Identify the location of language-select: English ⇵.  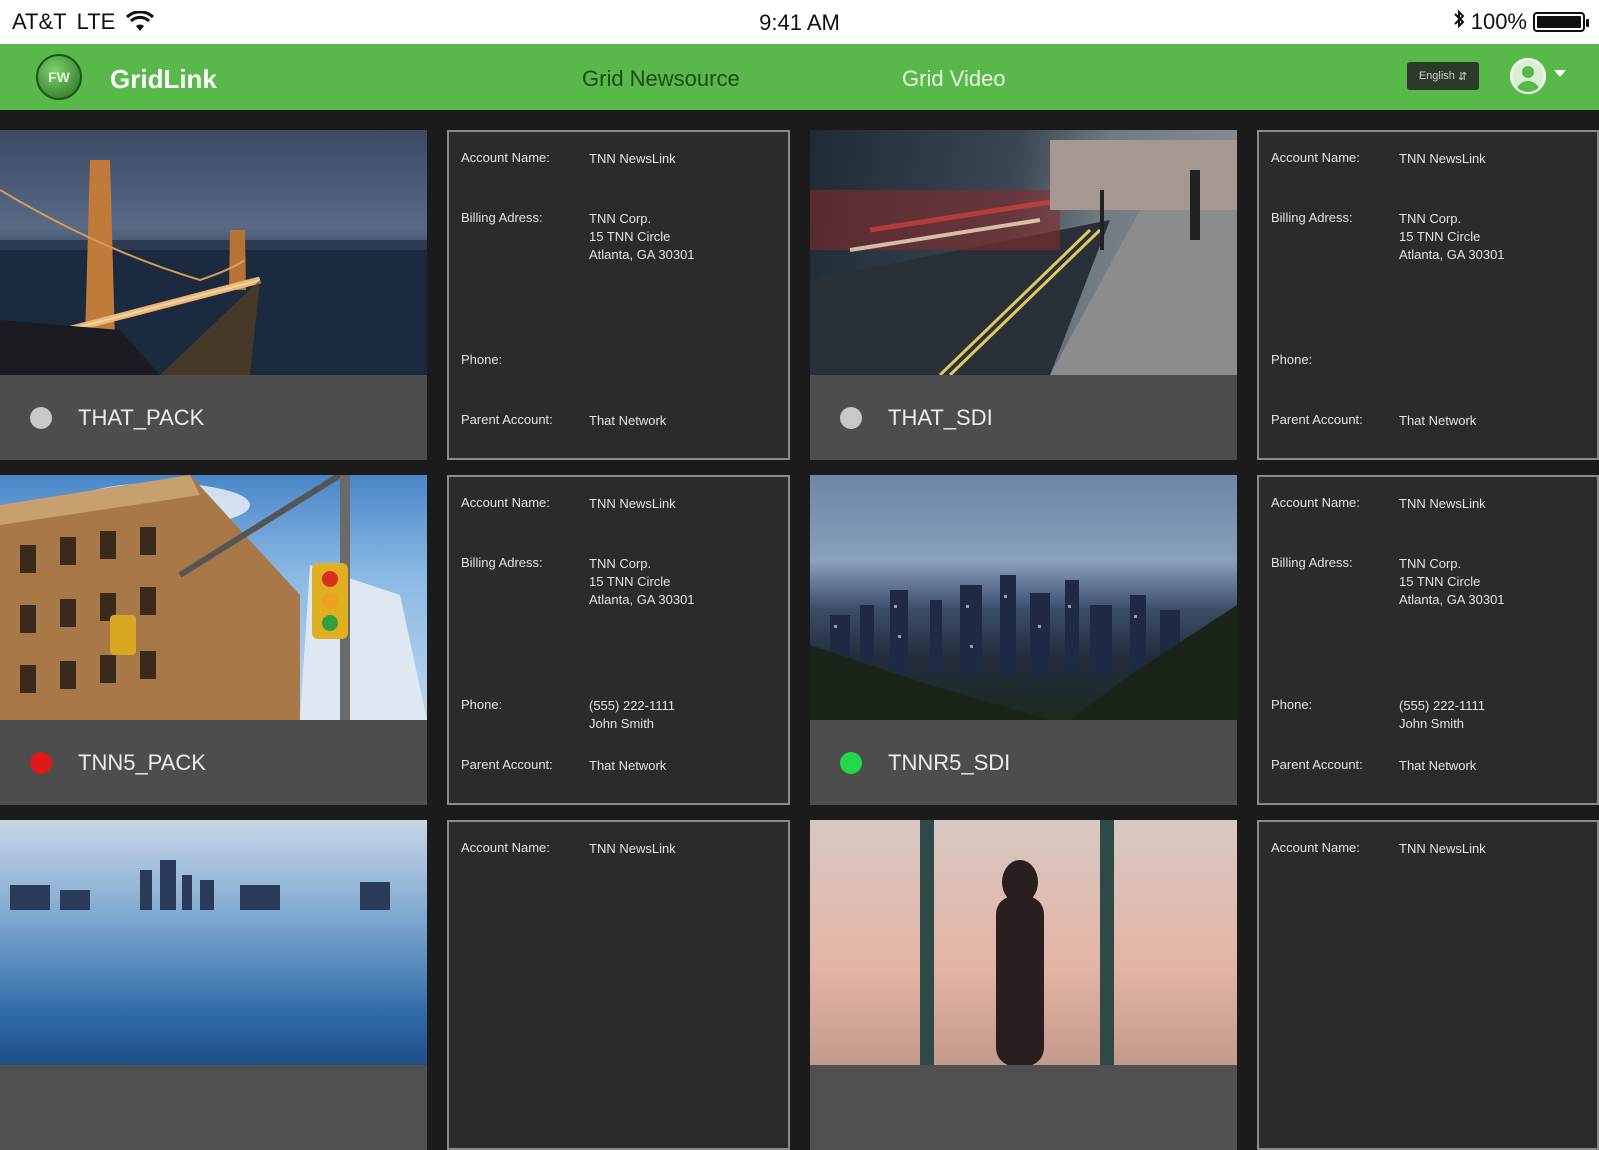
(1443, 76).